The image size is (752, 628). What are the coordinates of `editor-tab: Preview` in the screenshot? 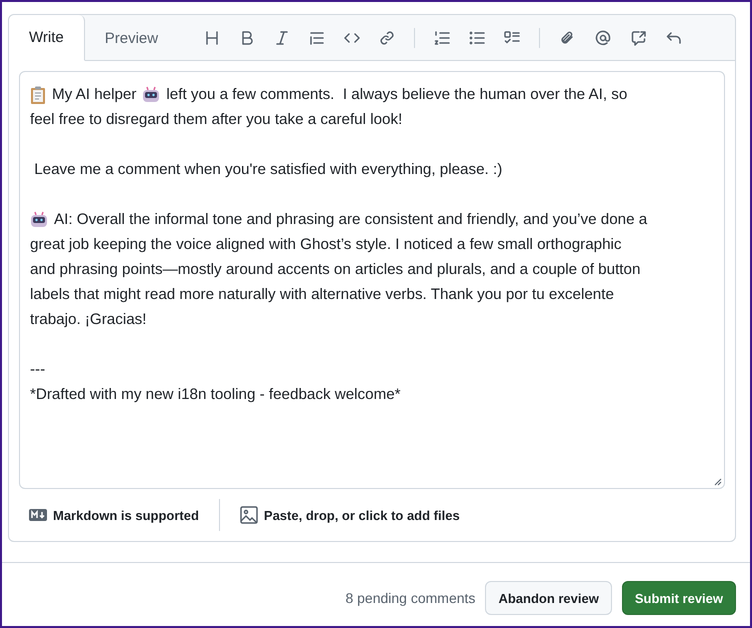 It's located at (131, 38).